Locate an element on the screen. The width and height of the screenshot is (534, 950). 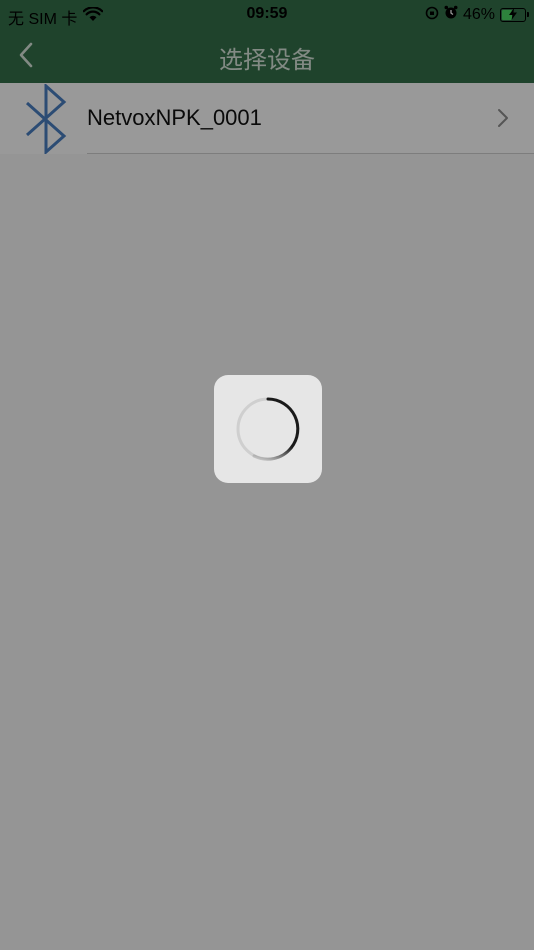
spinner-icon is located at coordinates (268, 429).